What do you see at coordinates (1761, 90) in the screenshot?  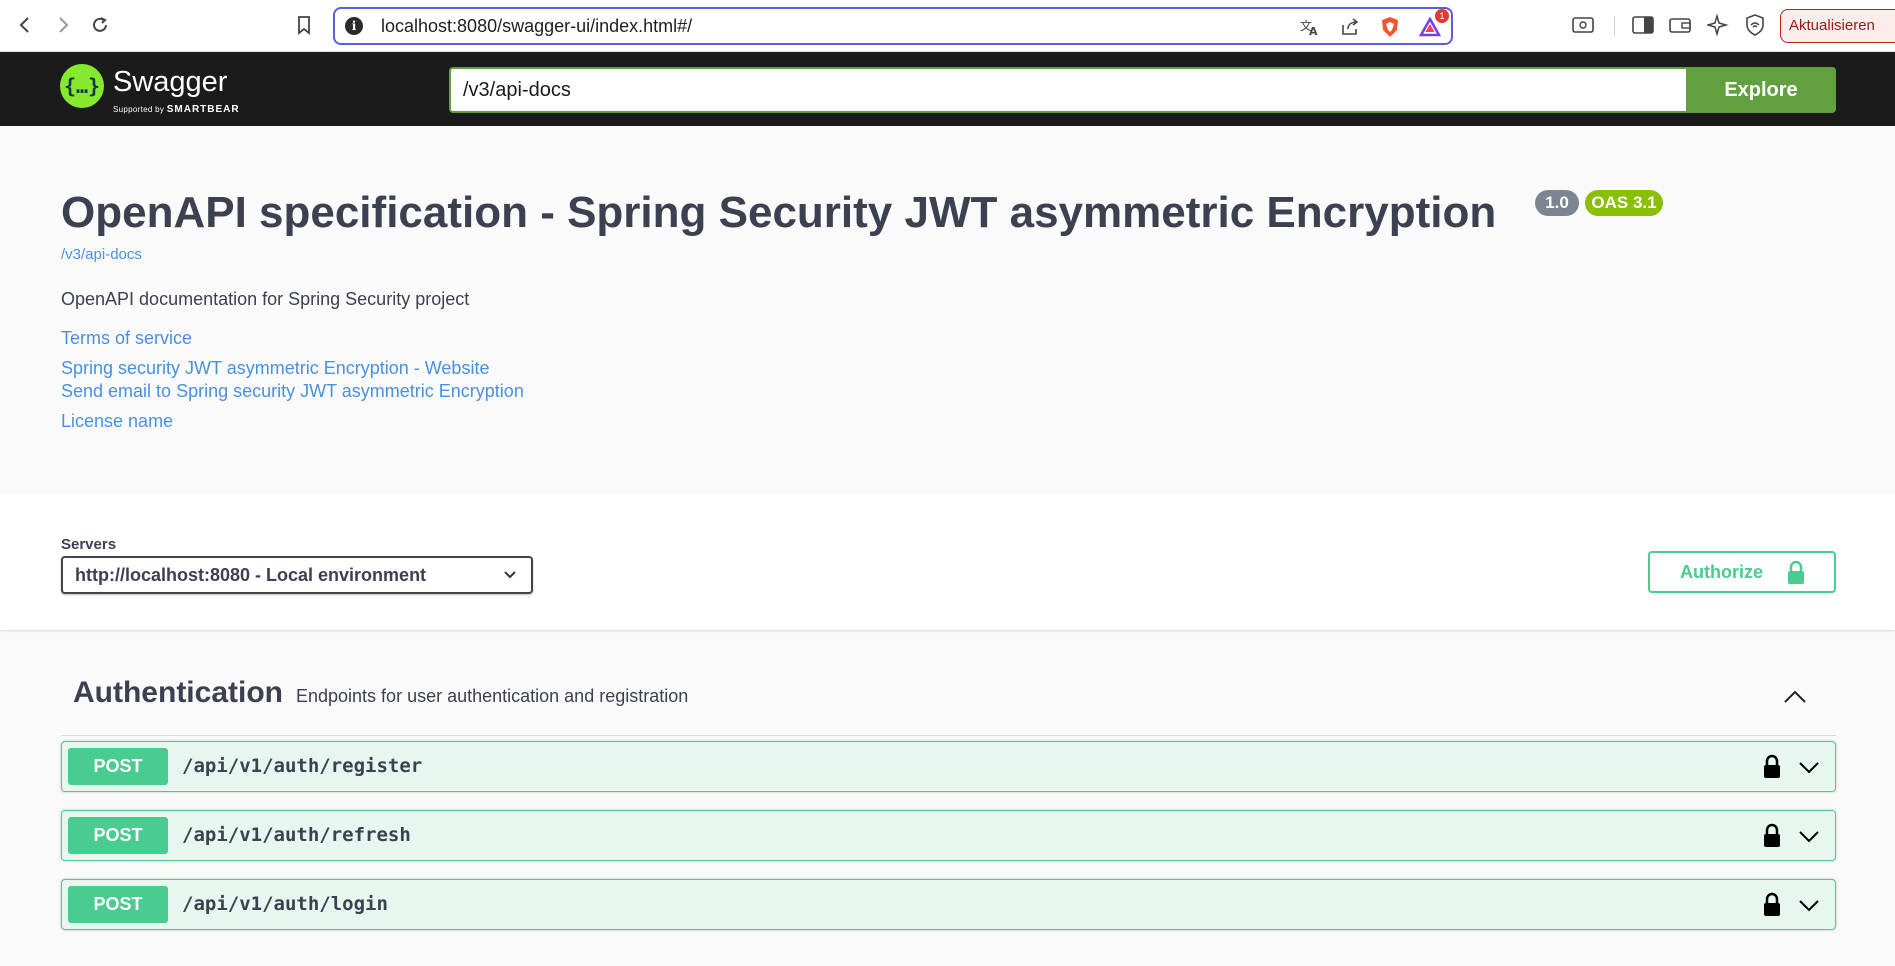 I see `explore-button: Explore` at bounding box center [1761, 90].